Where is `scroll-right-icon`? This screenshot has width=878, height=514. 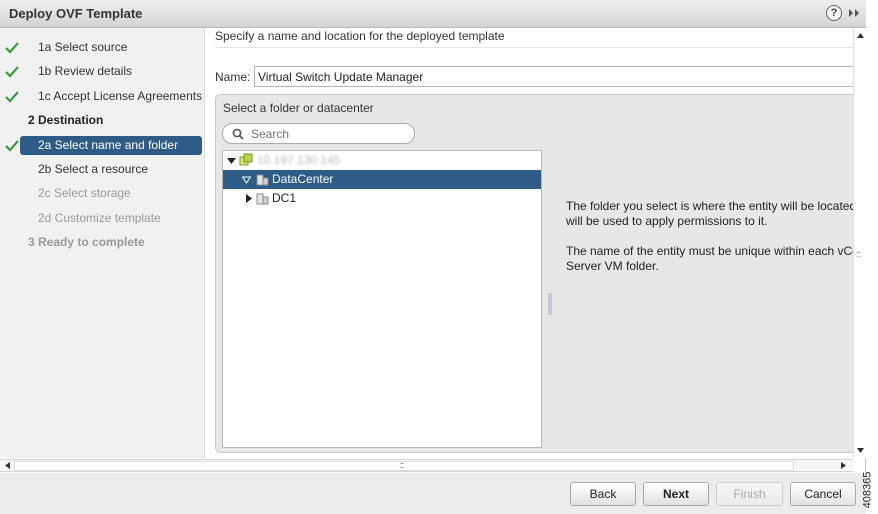 scroll-right-icon is located at coordinates (843, 465).